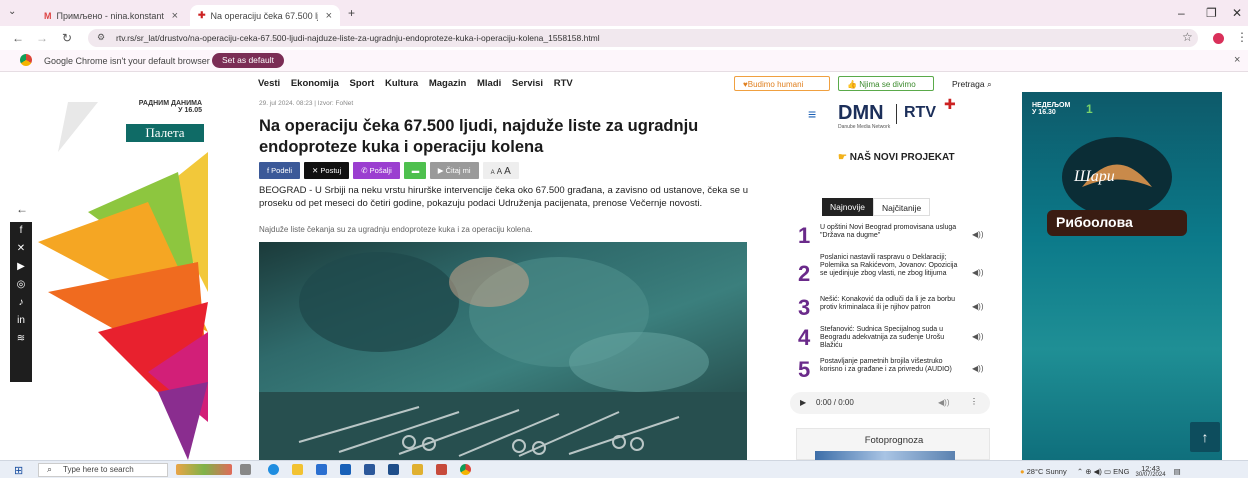 Image resolution: width=1248 pixels, height=479 pixels. Describe the element at coordinates (42, 38) in the screenshot. I see `forward-icon: →` at that location.